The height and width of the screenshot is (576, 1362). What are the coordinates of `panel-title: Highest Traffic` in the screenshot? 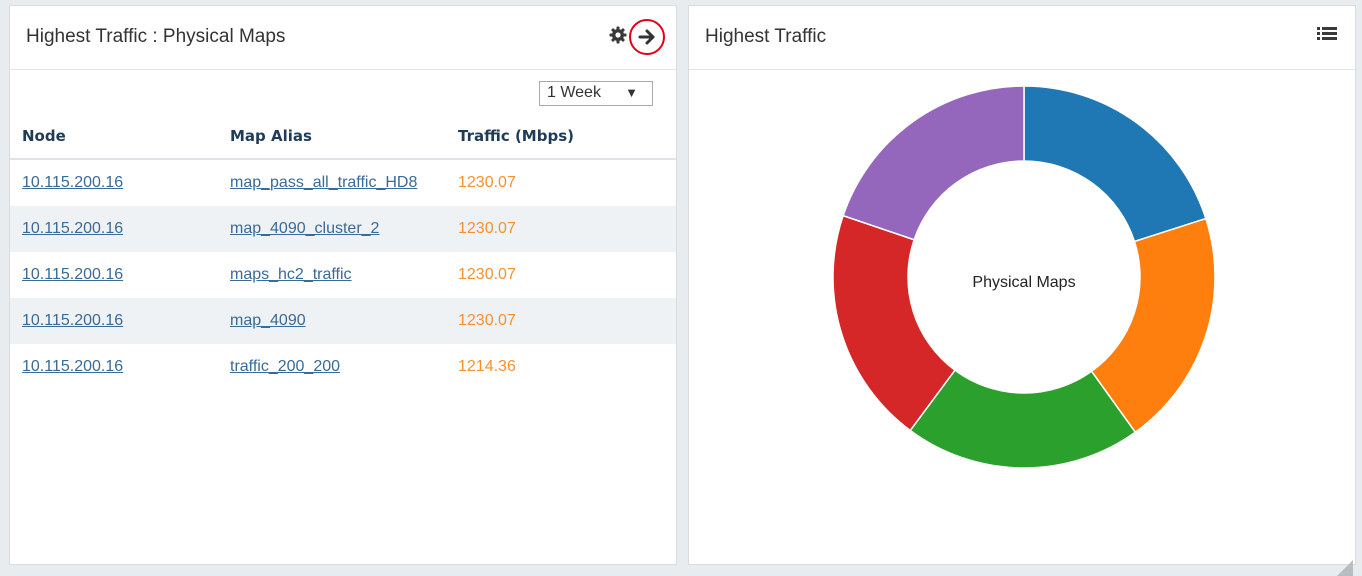 It's located at (766, 36).